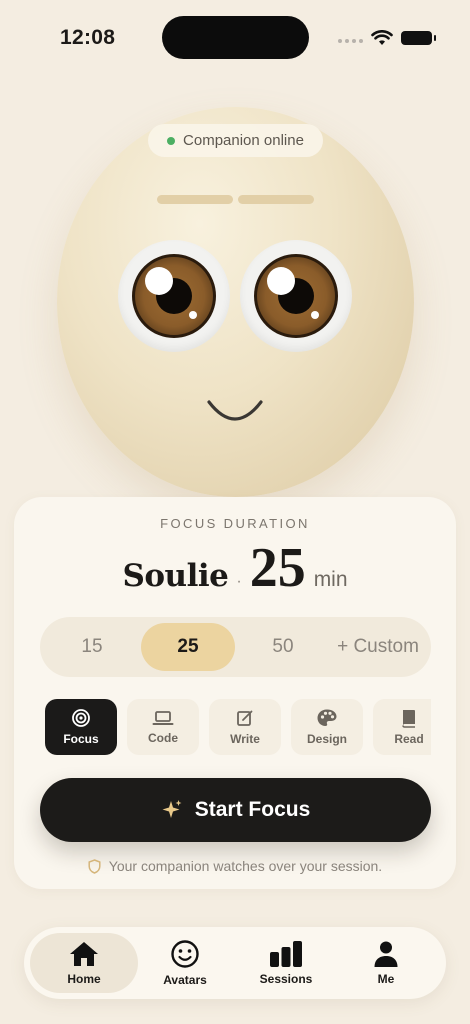 Image resolution: width=470 pixels, height=1024 pixels. I want to click on mode-design: Design, so click(327, 727).